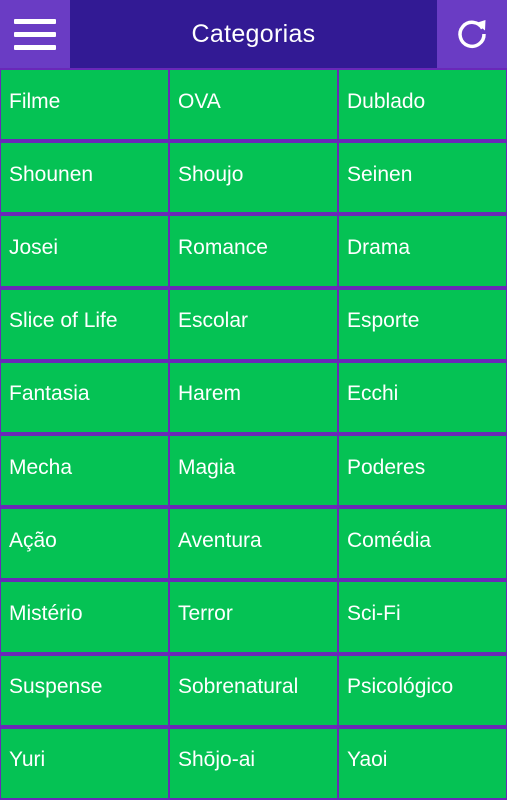 The image size is (507, 800). I want to click on refresh-icon, so click(472, 34).